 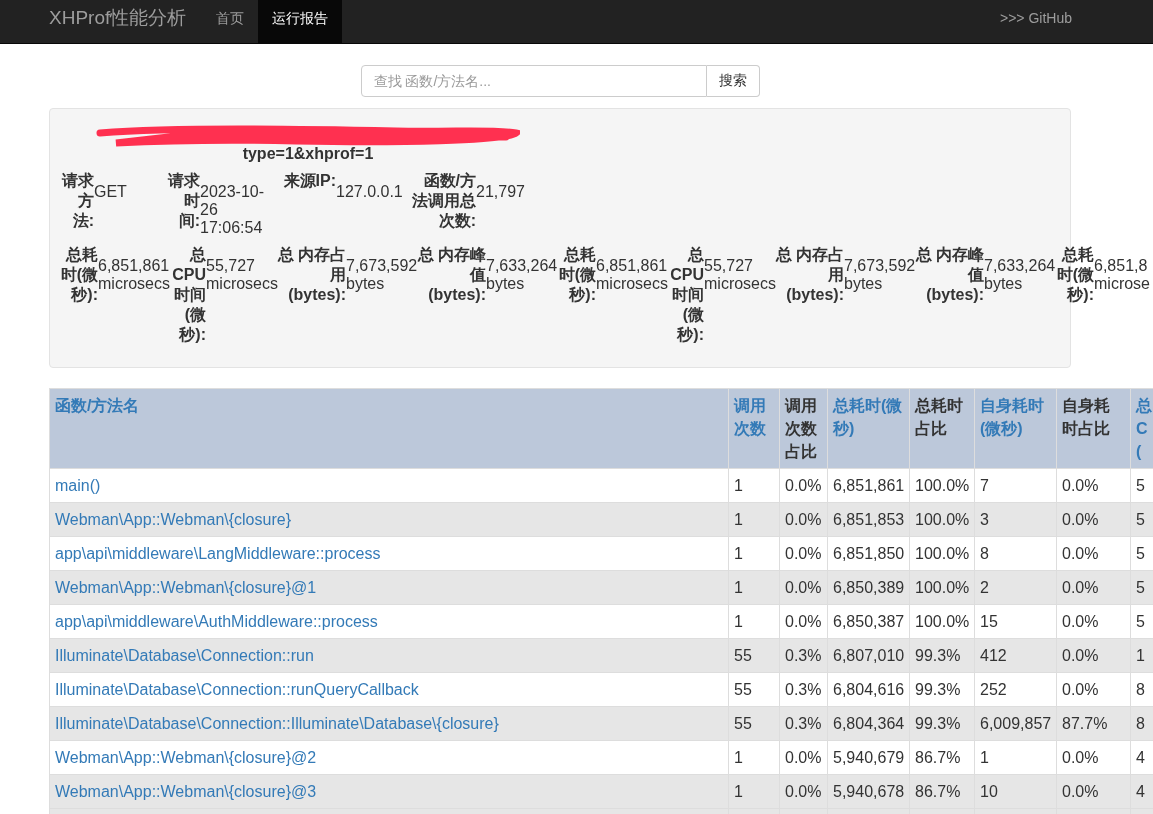 I want to click on table-cell: 6,009,857, so click(x=1016, y=723).